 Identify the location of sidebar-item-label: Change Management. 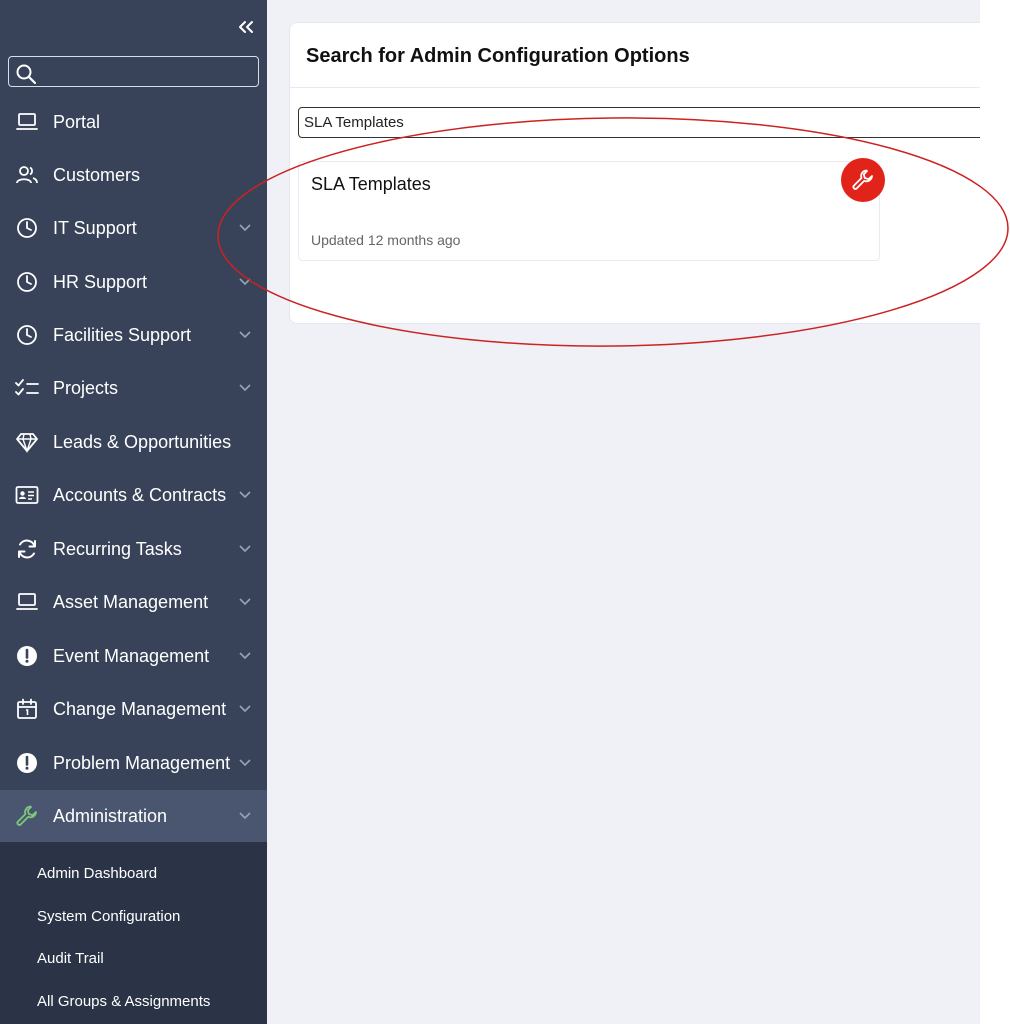
(140, 708).